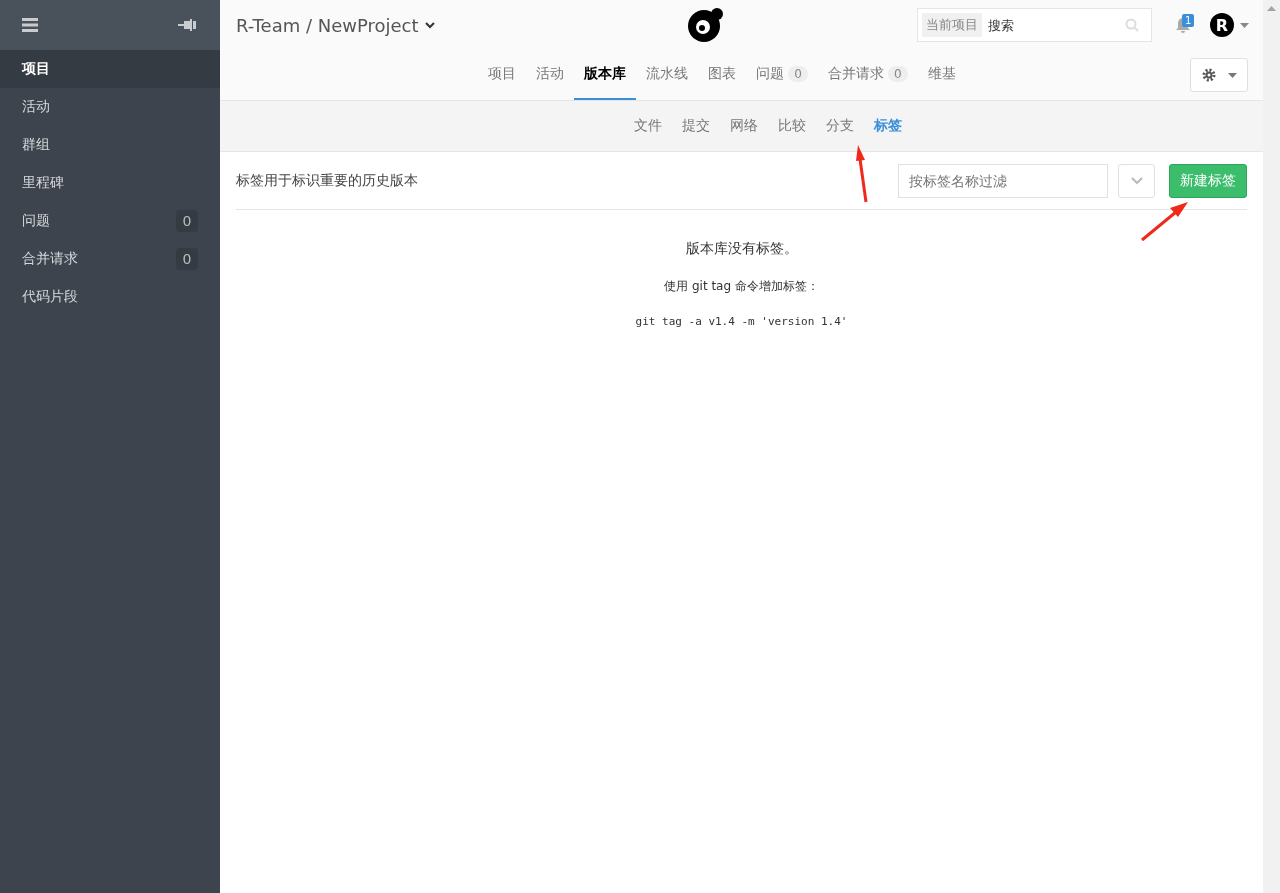 This screenshot has height=893, width=1280. I want to click on sidebar-item: 项目, so click(110, 69).